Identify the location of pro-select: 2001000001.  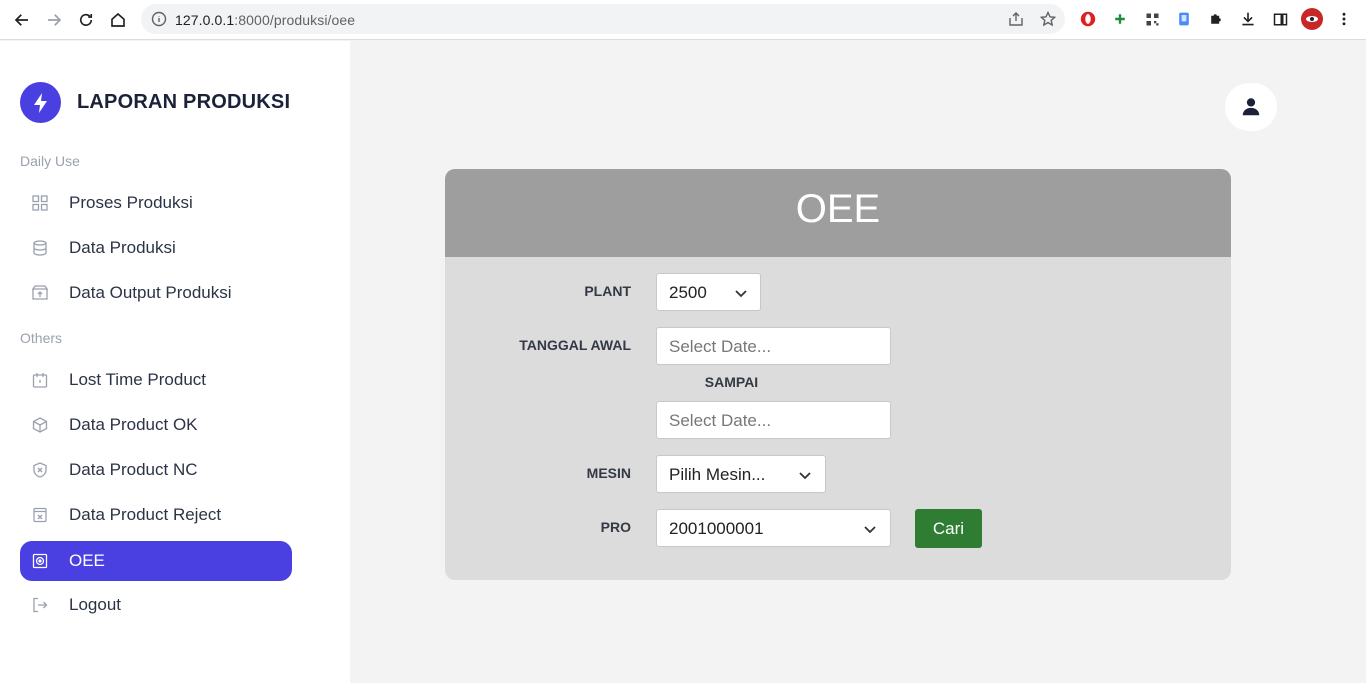
(773, 528).